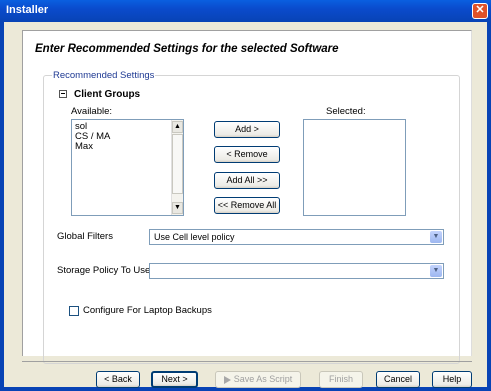 This screenshot has height=391, width=491. Describe the element at coordinates (127, 167) in the screenshot. I see `available-listbox: sol CS / MA Max ▲ ▼` at that location.